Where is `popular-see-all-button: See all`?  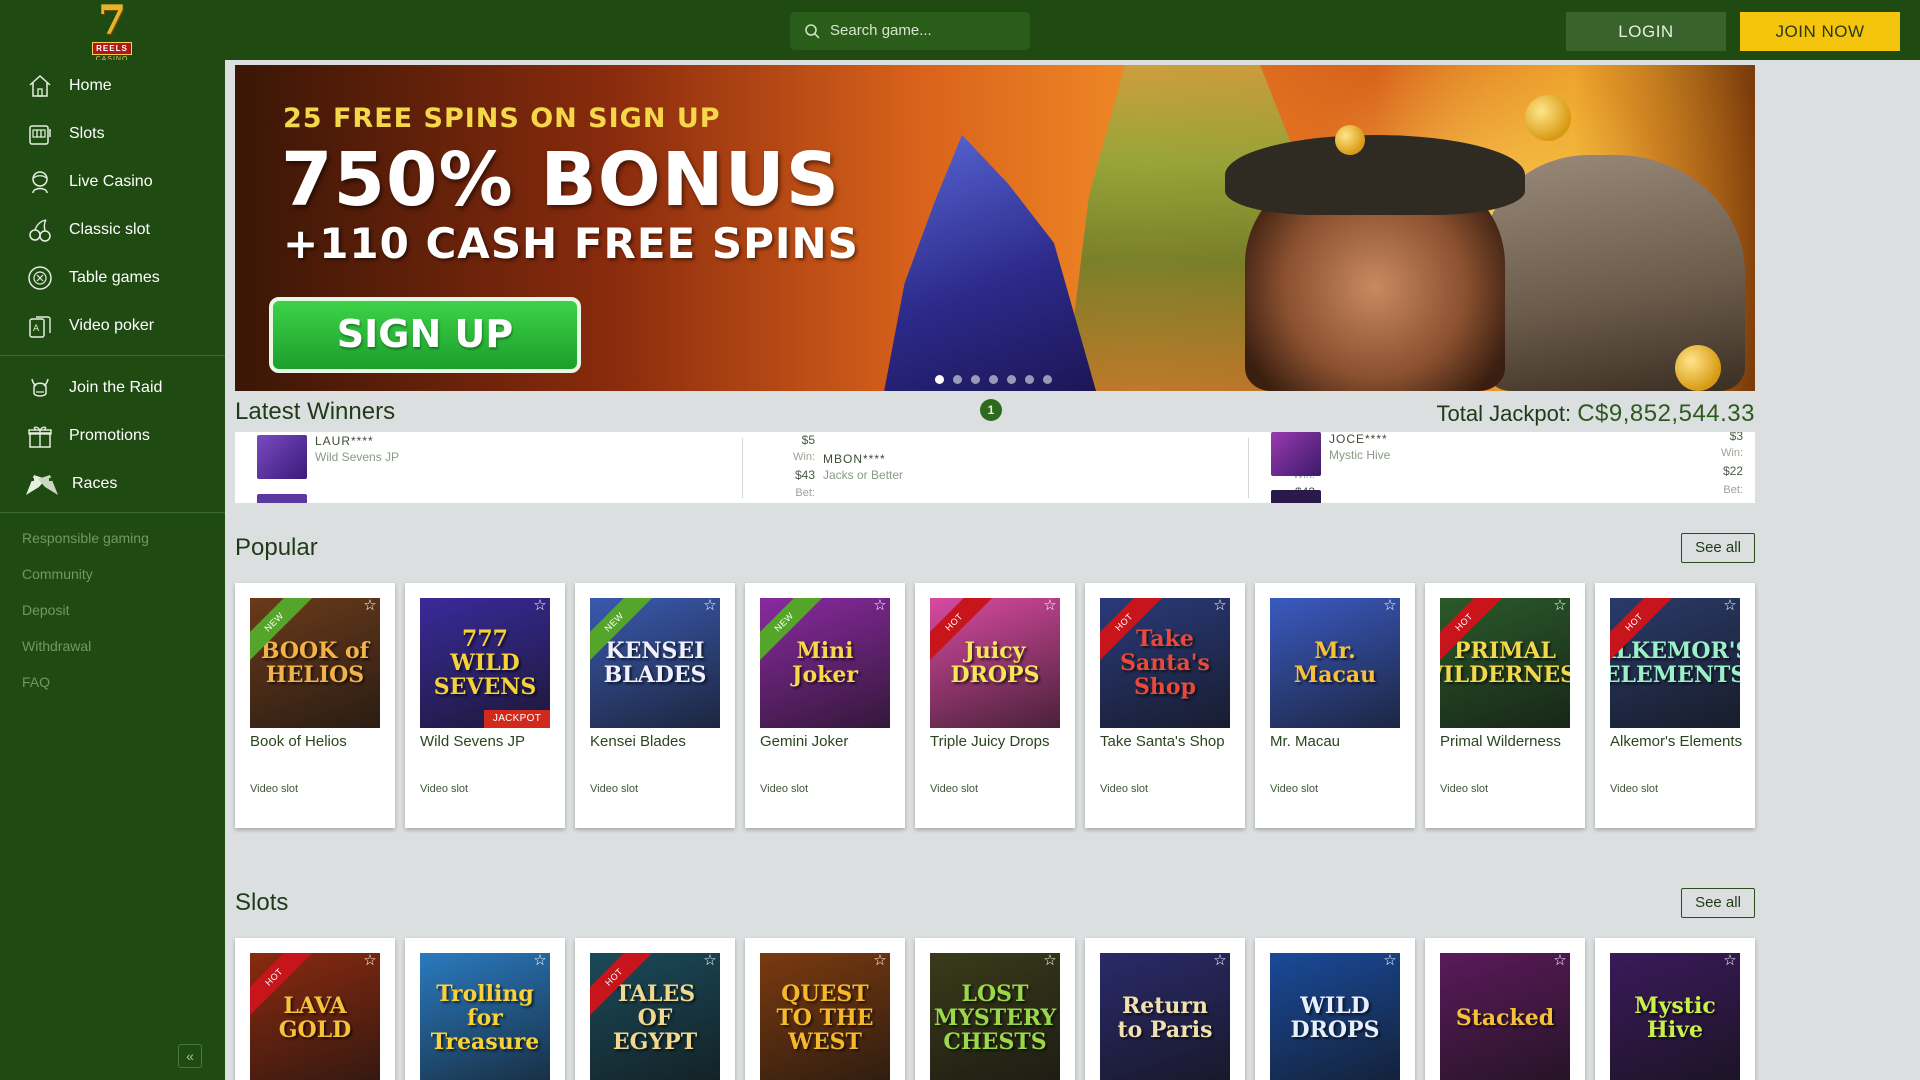 popular-see-all-button: See all is located at coordinates (1718, 548).